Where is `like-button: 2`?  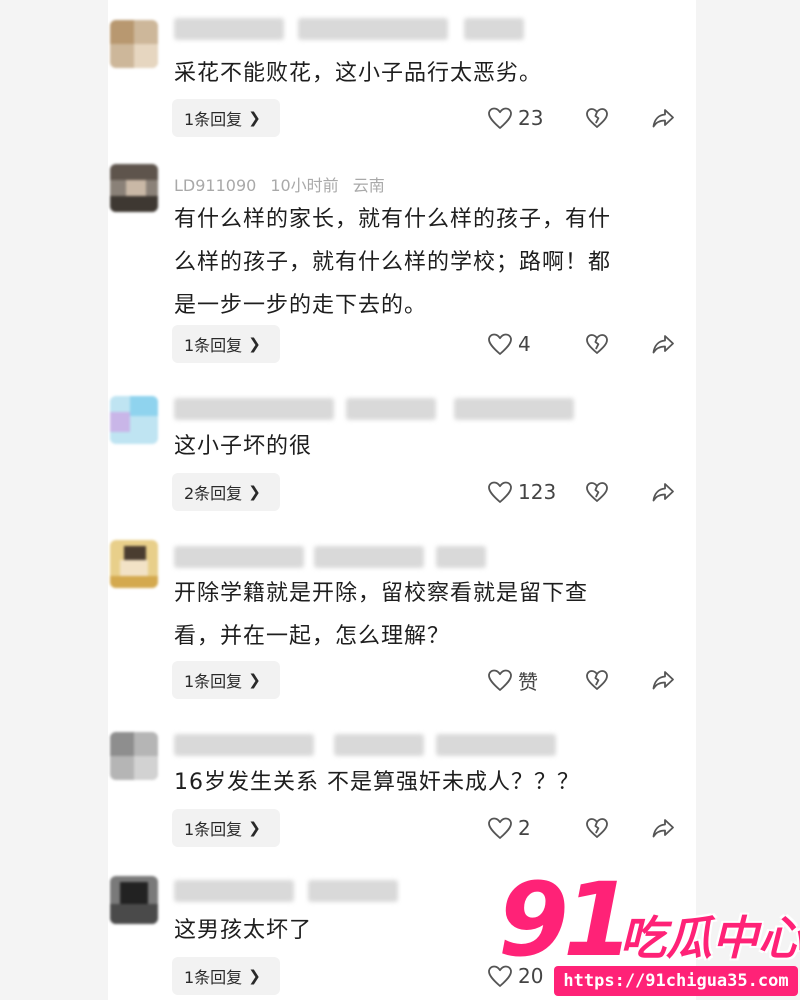 like-button: 2 is located at coordinates (508, 828).